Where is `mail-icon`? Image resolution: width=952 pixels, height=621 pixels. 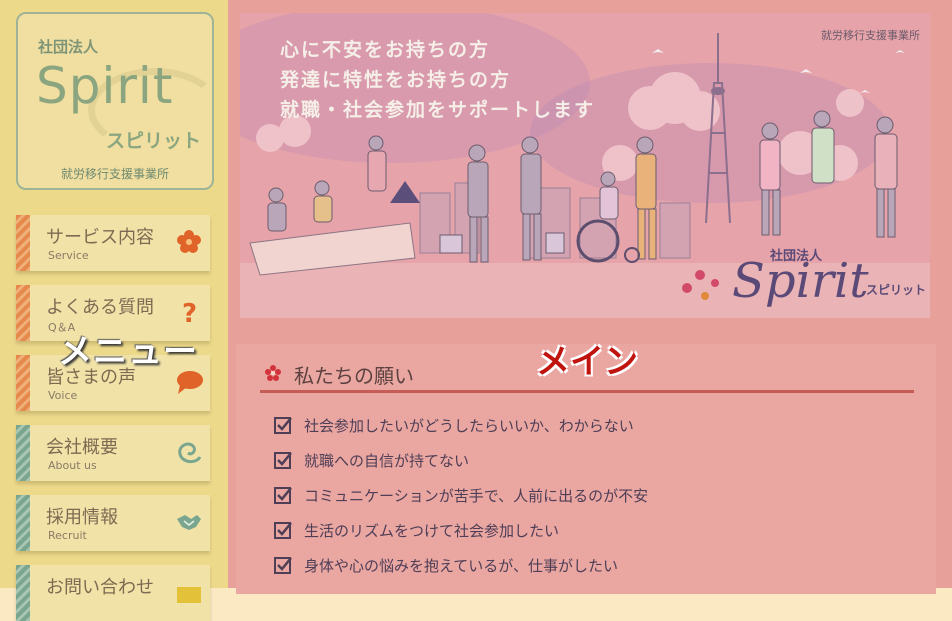 mail-icon is located at coordinates (189, 595).